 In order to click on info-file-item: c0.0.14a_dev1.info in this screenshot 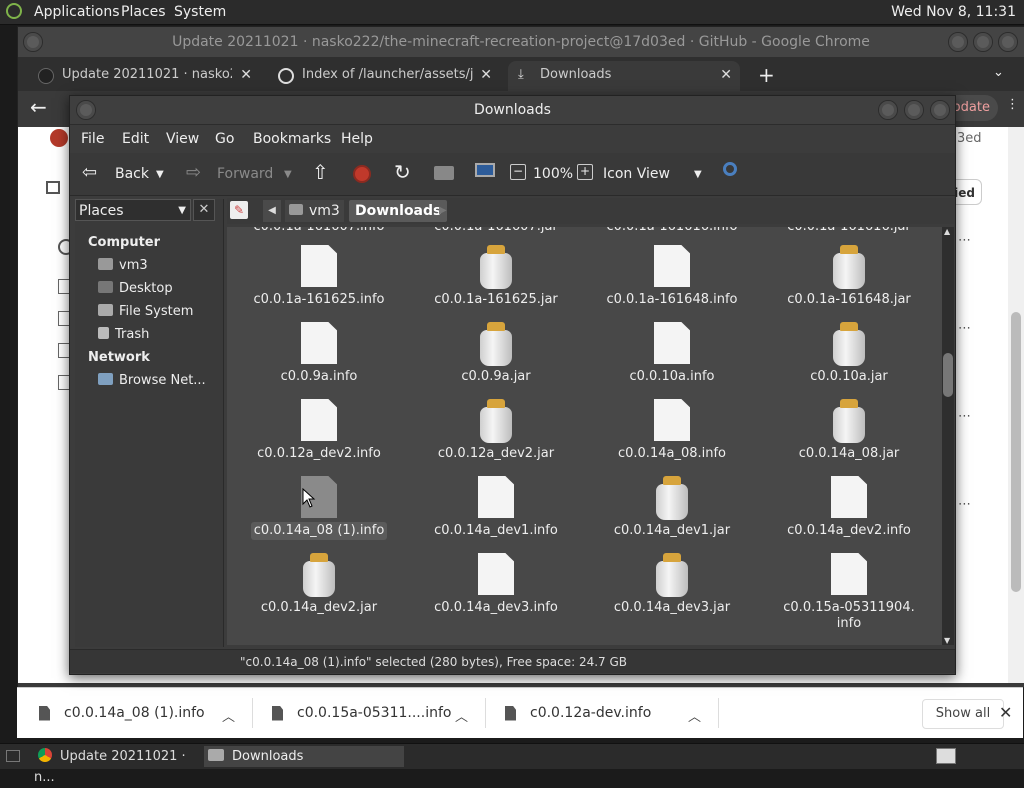, I will do `click(496, 508)`.